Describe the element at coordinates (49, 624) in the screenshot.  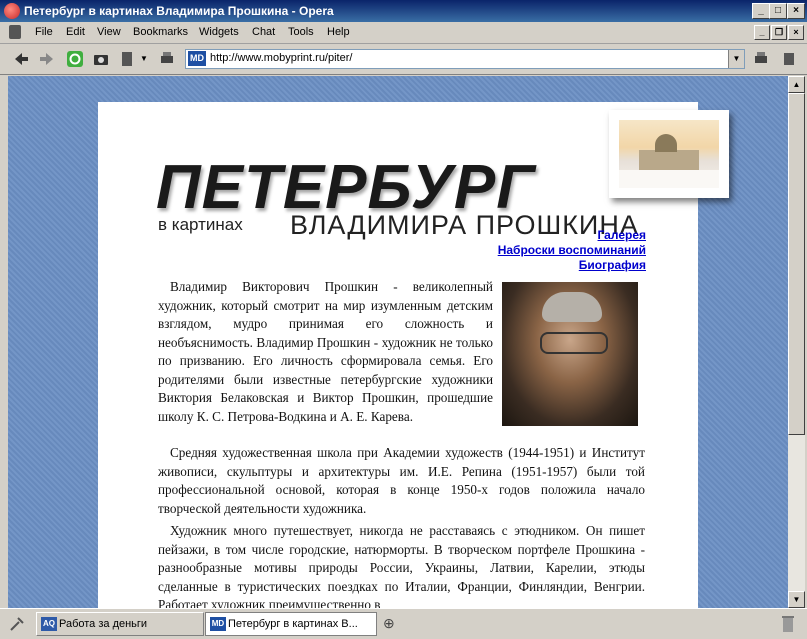
I see `tab-favicon-icon: AQ` at that location.